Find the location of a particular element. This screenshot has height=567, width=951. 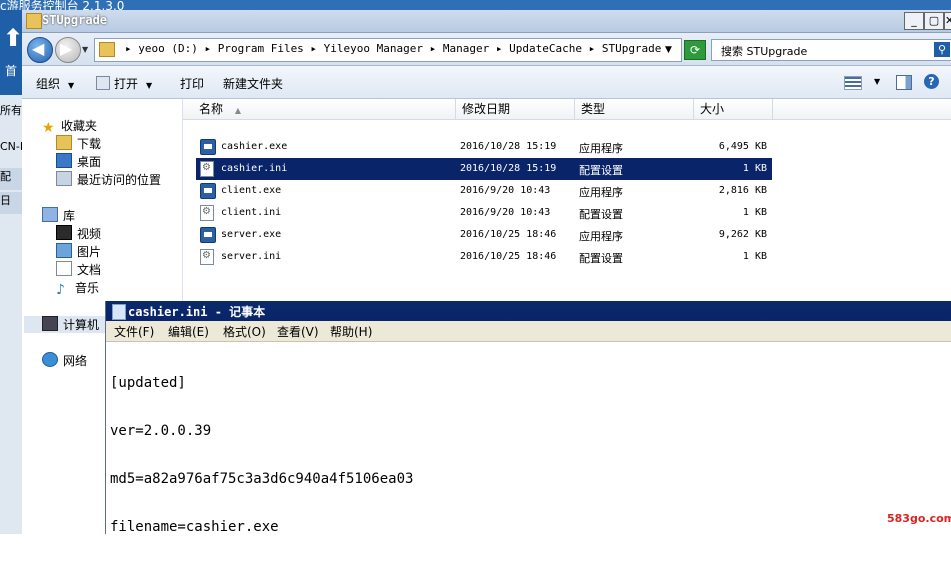

open-icon is located at coordinates (103, 83).